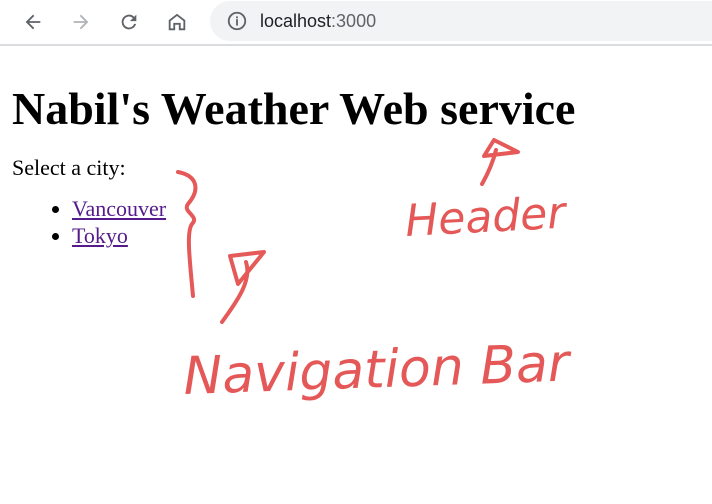 Image resolution: width=712 pixels, height=504 pixels. I want to click on home-button, so click(177, 22).